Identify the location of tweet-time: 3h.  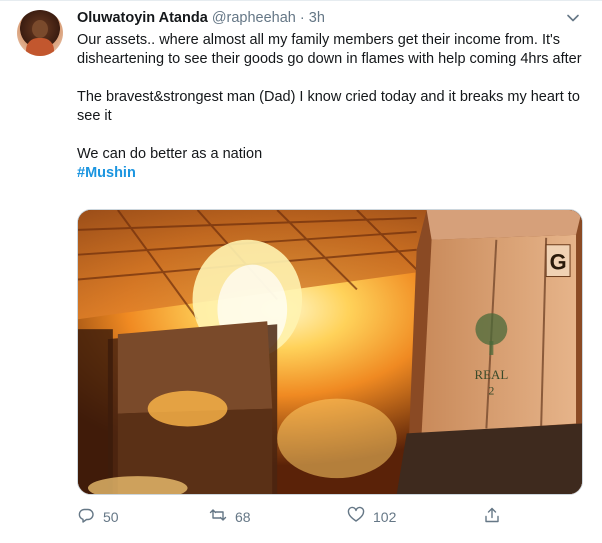
(317, 18).